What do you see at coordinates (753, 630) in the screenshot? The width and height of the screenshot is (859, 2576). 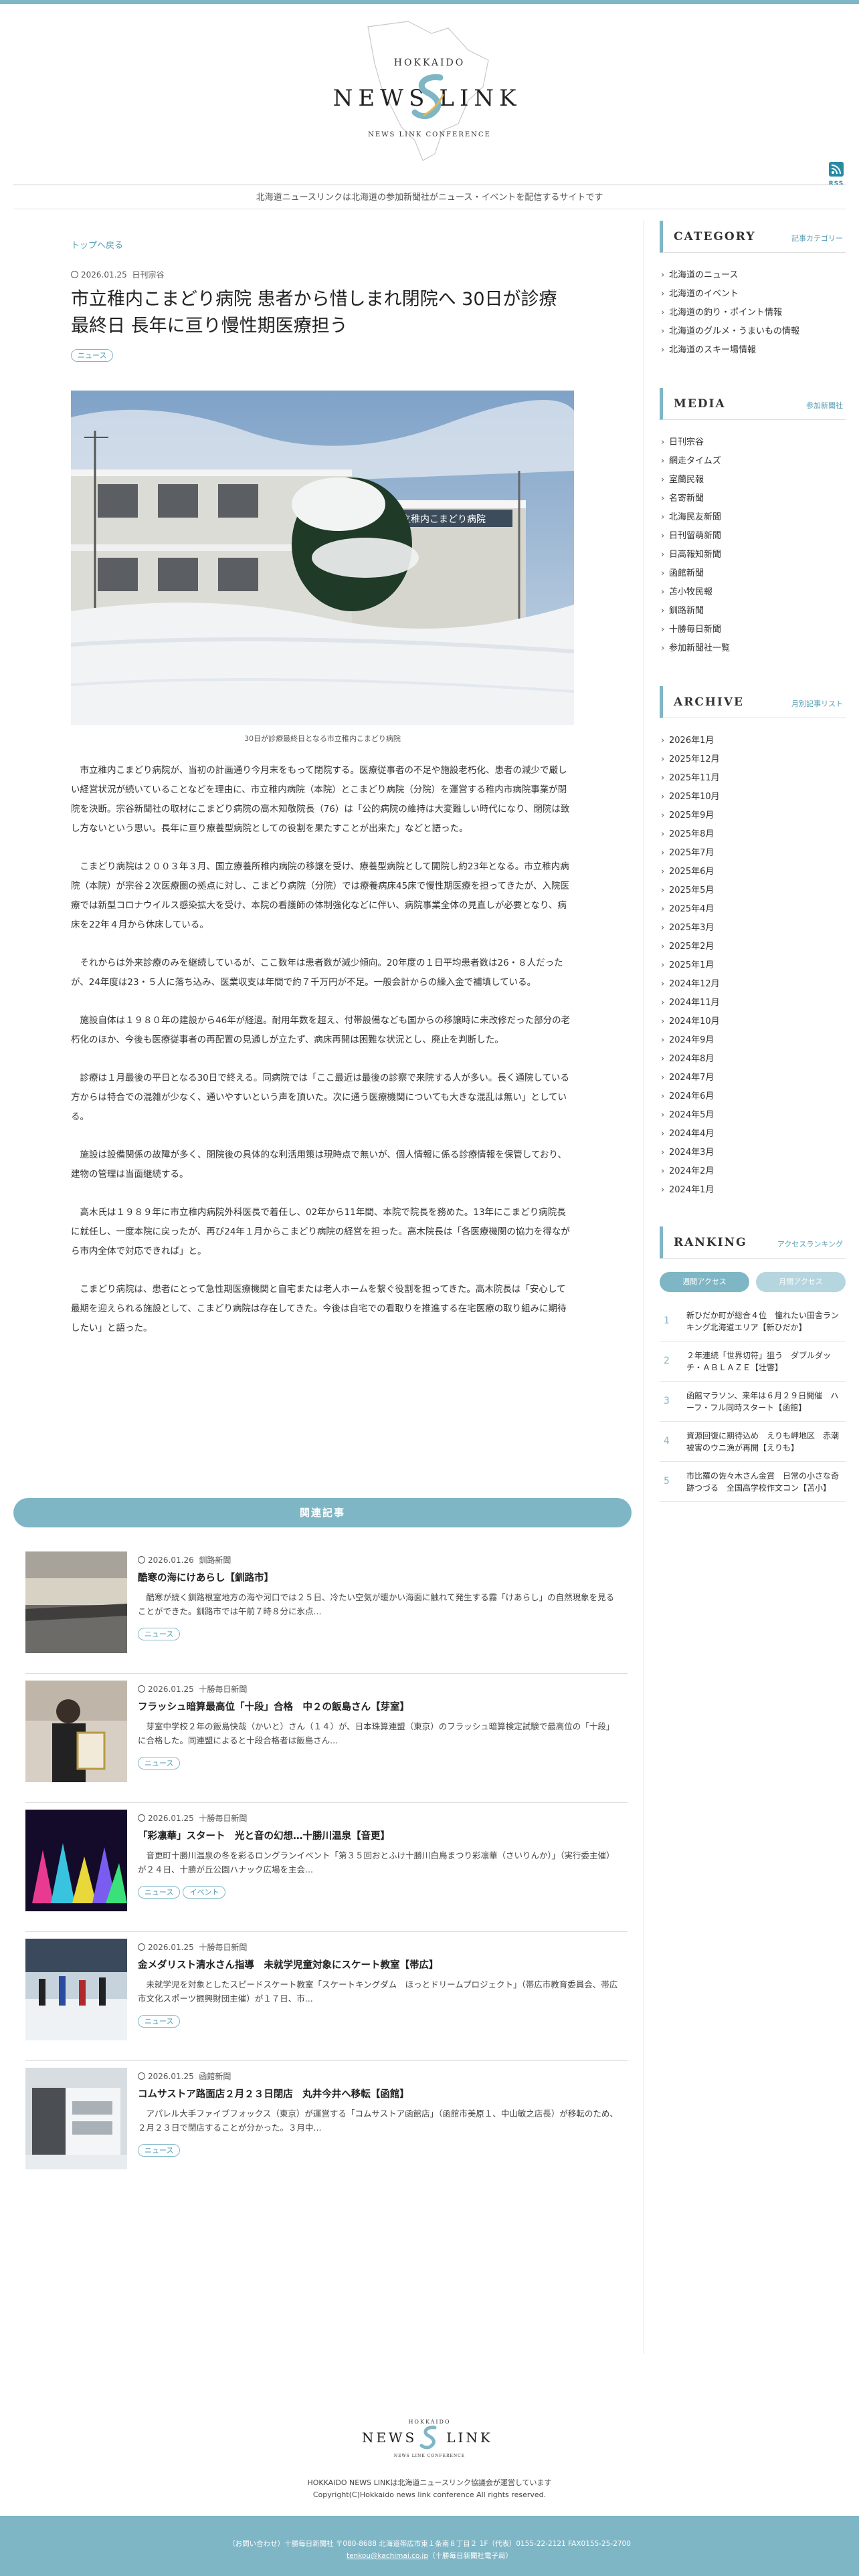 I see `media-item: 十勝毎日新聞` at bounding box center [753, 630].